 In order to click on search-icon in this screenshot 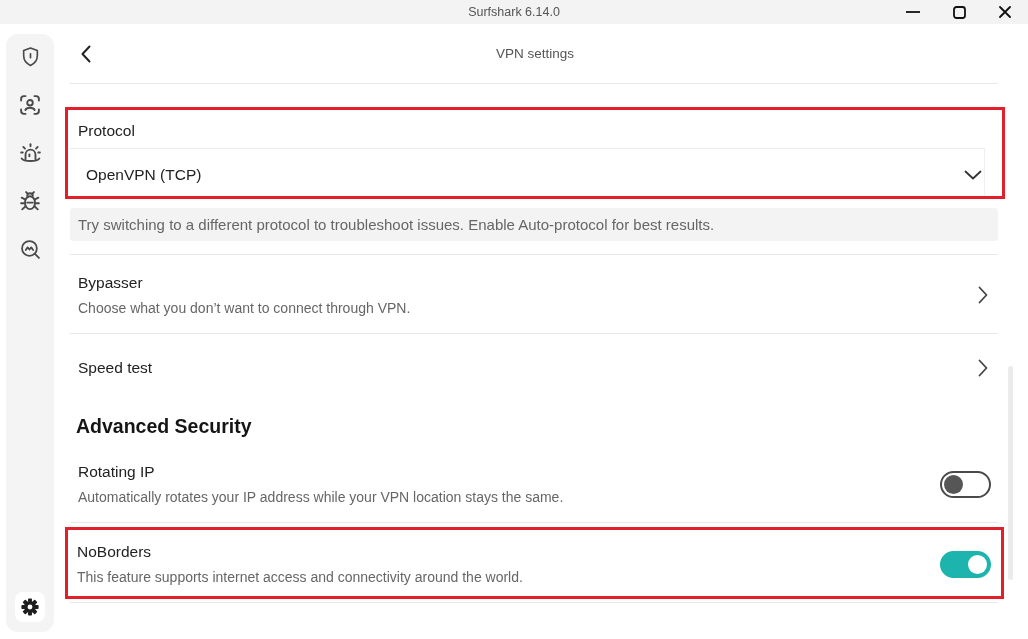, I will do `click(30, 249)`.